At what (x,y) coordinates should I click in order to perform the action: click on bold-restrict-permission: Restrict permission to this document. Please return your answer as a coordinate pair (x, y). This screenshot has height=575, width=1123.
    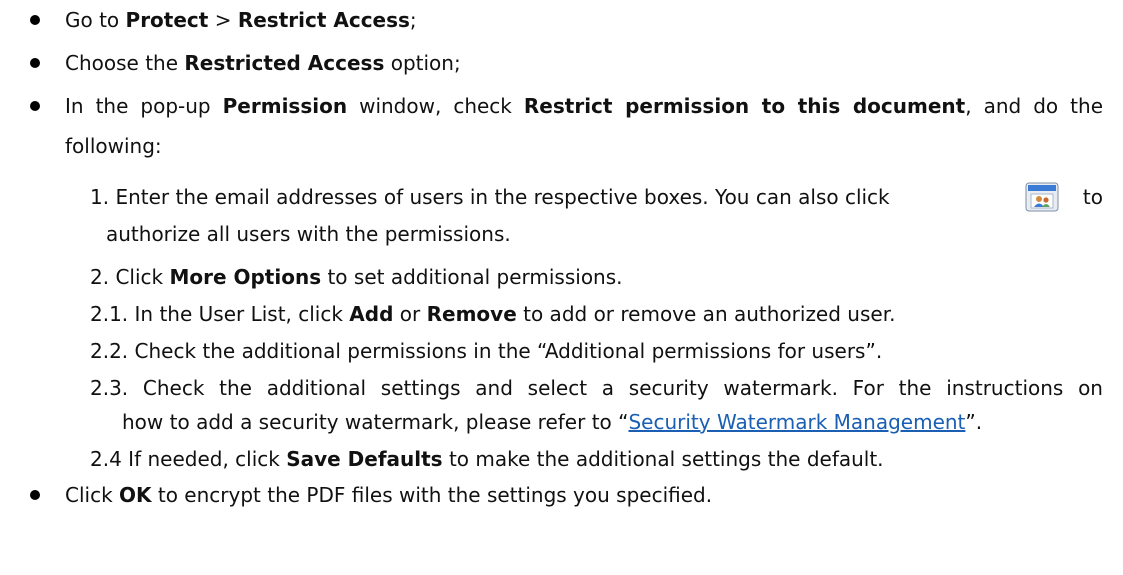
    Looking at the image, I should click on (744, 106).